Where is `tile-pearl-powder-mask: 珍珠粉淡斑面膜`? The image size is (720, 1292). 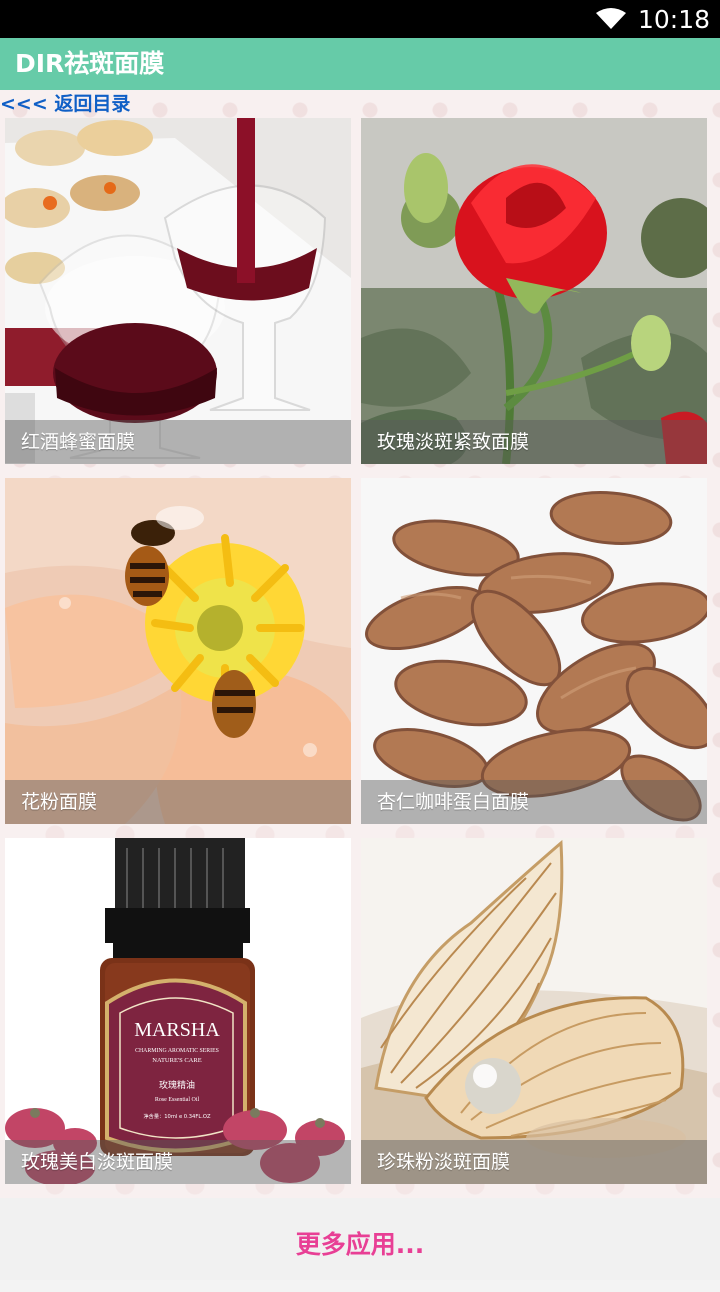
tile-pearl-powder-mask: 珍珠粉淡斑面膜 is located at coordinates (534, 1011).